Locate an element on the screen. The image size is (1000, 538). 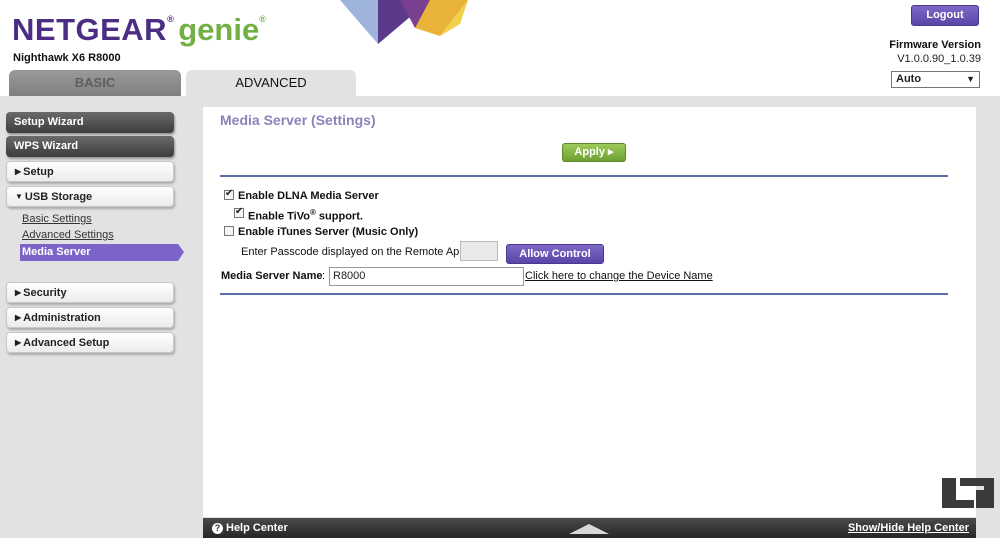
help-center-button: ? Help Center is located at coordinates (250, 528).